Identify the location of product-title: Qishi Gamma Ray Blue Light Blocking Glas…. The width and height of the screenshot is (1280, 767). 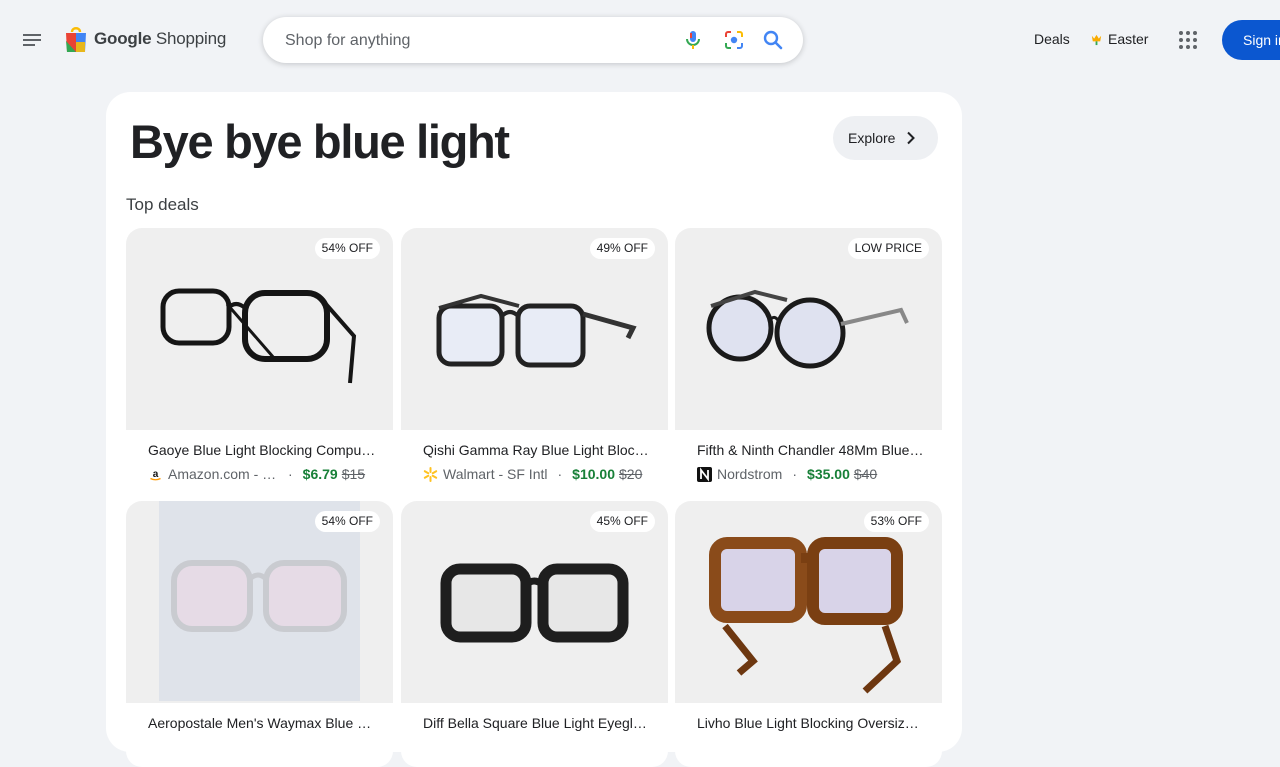
(537, 450).